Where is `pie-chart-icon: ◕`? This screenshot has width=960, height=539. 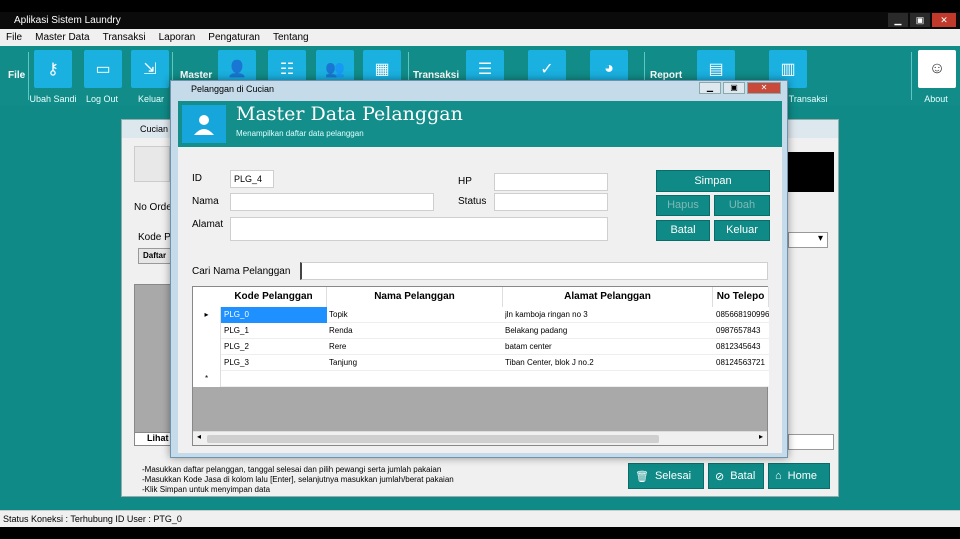
pie-chart-icon: ◕ is located at coordinates (609, 68).